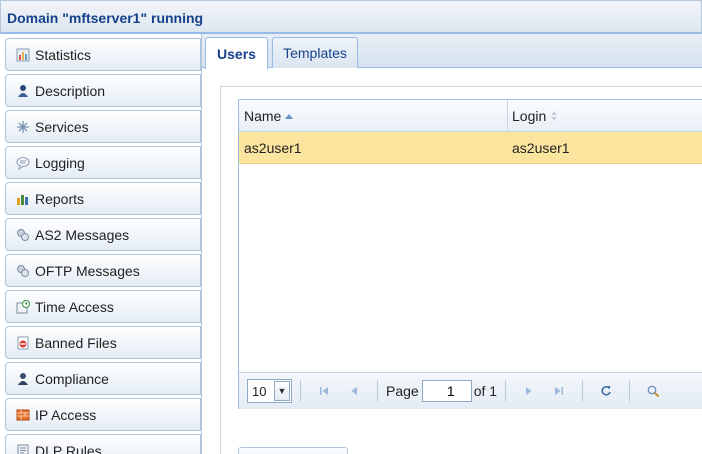 This screenshot has width=702, height=454. I want to click on tab-label: Users, so click(236, 53).